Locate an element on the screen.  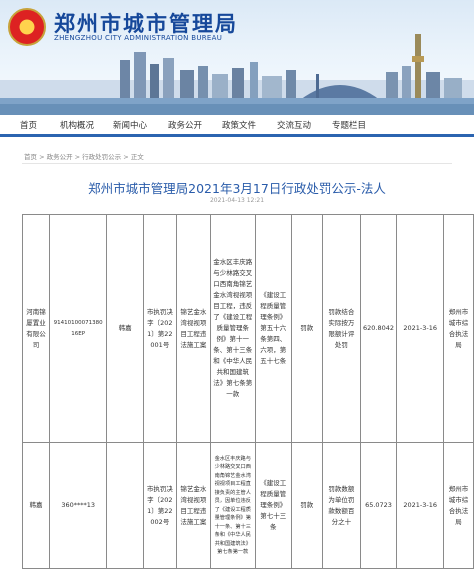
emblem-icon is located at coordinates (27, 27).